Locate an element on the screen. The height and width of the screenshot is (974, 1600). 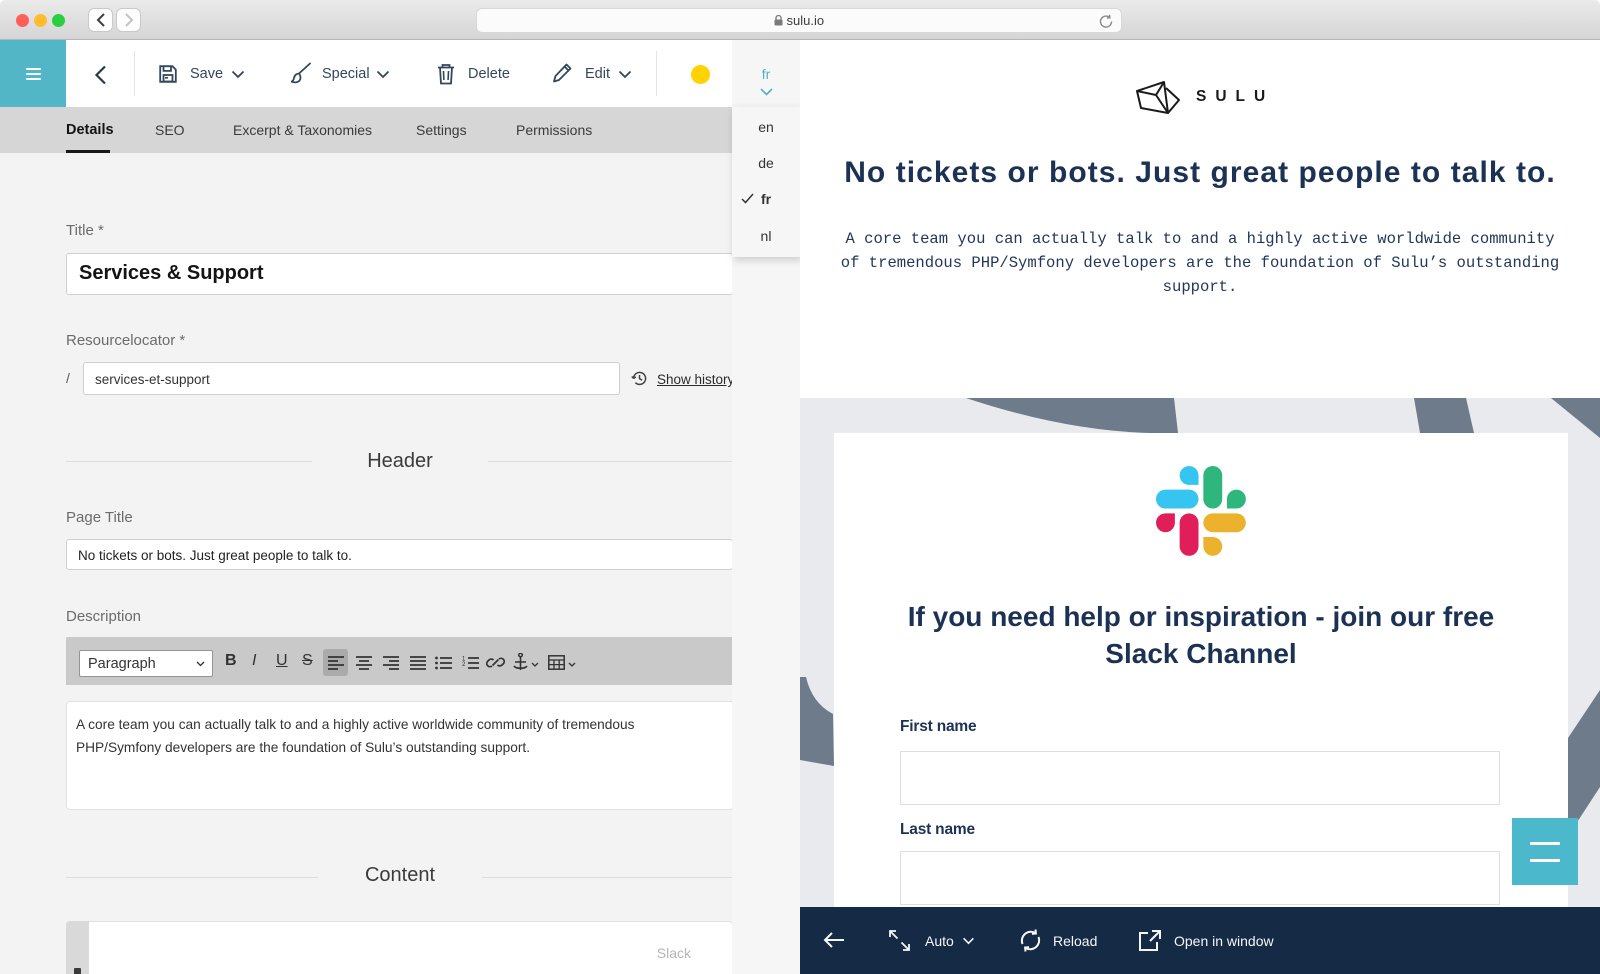
svg-text: 2 is located at coordinates (464, 665).